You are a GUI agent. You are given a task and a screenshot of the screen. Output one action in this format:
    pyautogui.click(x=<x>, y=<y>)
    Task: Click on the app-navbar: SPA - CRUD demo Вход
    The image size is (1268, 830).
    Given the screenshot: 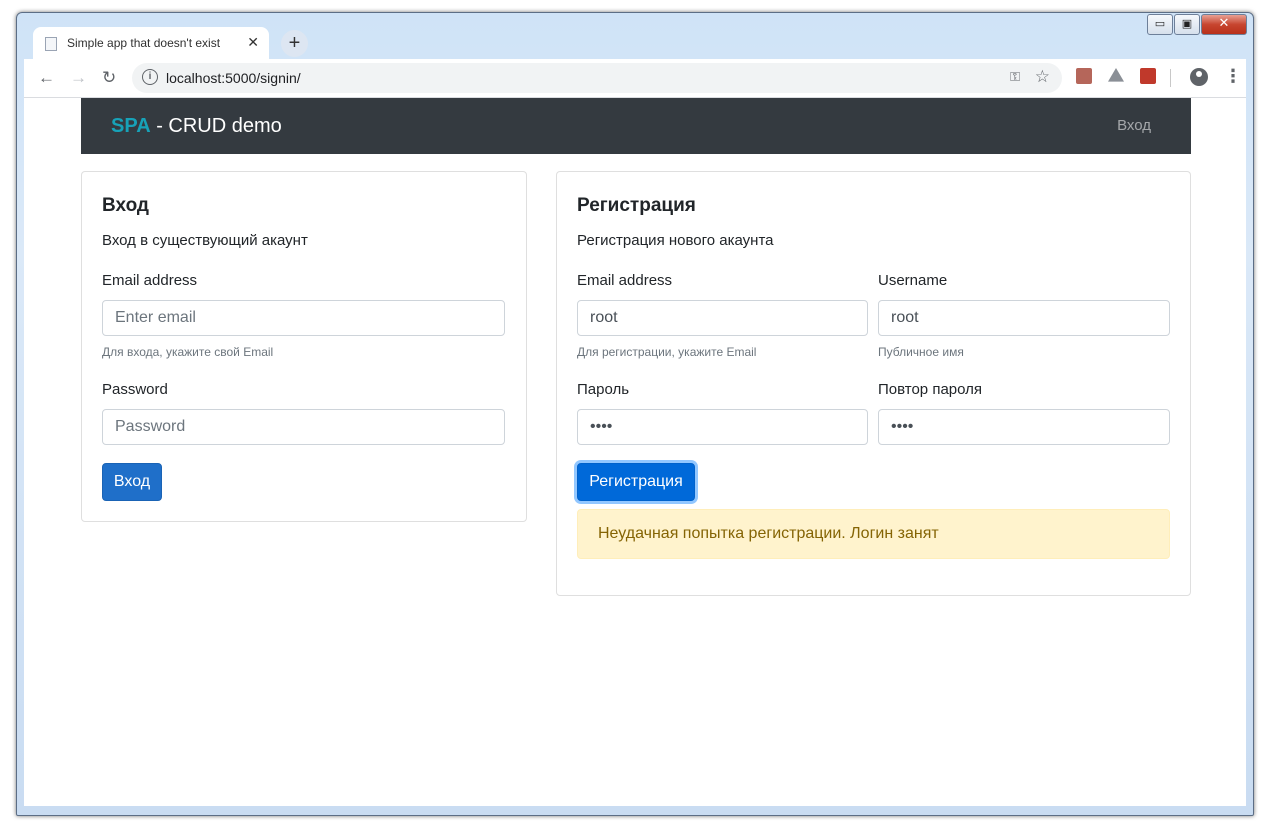 What is the action you would take?
    pyautogui.click(x=636, y=126)
    